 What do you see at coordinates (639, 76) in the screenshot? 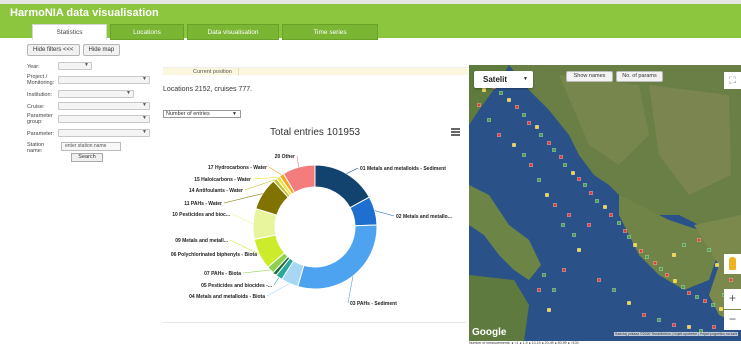
I see `num-params-button: No. of params` at bounding box center [639, 76].